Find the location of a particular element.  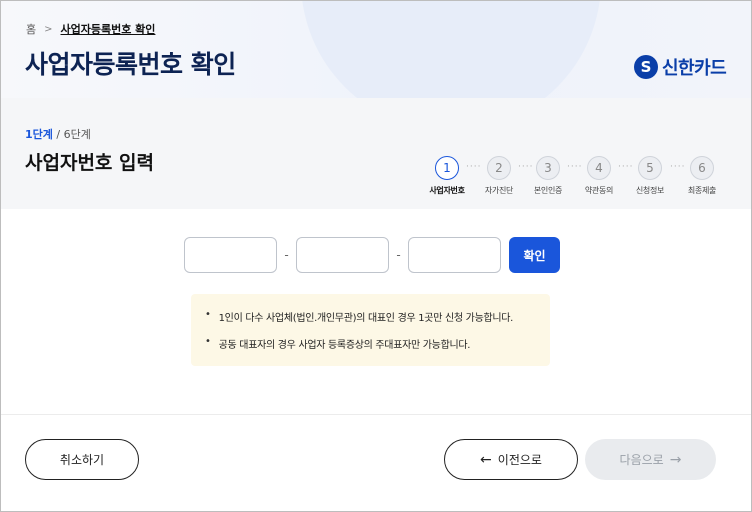

breadcrumb: 홈 > 사업자등록번호 확인 is located at coordinates (90, 29).